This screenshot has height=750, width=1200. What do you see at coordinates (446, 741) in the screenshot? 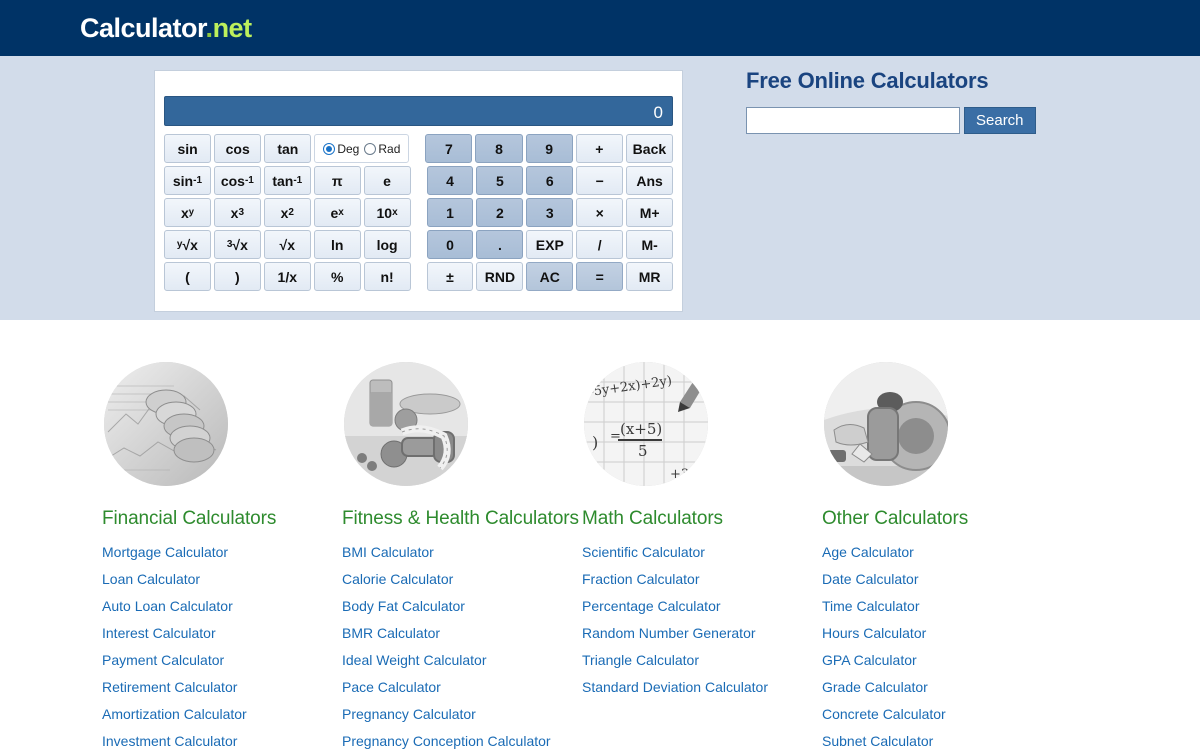
I see `calculator-link: Pregnancy Conception Calculator` at bounding box center [446, 741].